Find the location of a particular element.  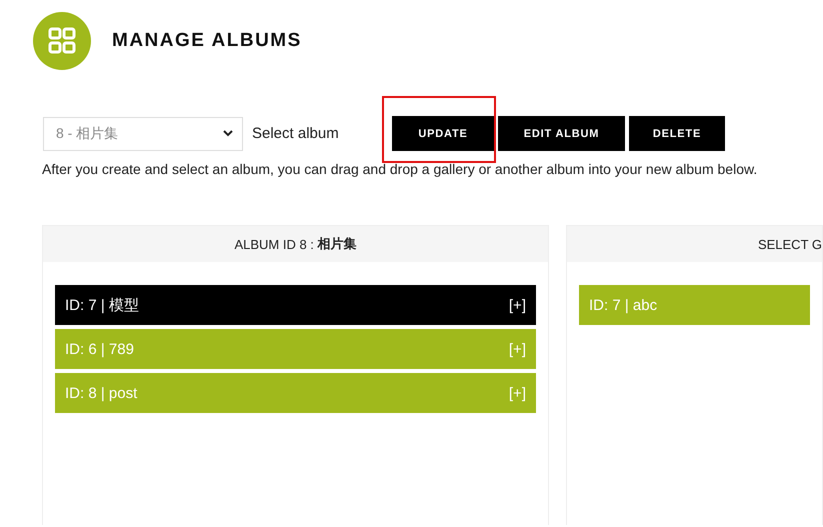

album-item-label: ID: 7 | 模型 is located at coordinates (102, 305).